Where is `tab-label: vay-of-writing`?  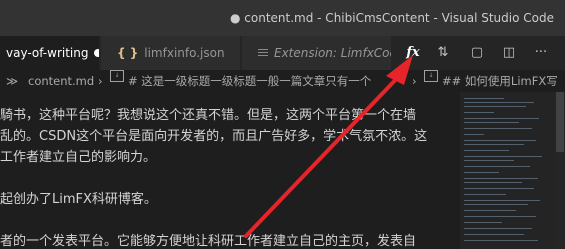 tab-label: vay-of-writing is located at coordinates (47, 53).